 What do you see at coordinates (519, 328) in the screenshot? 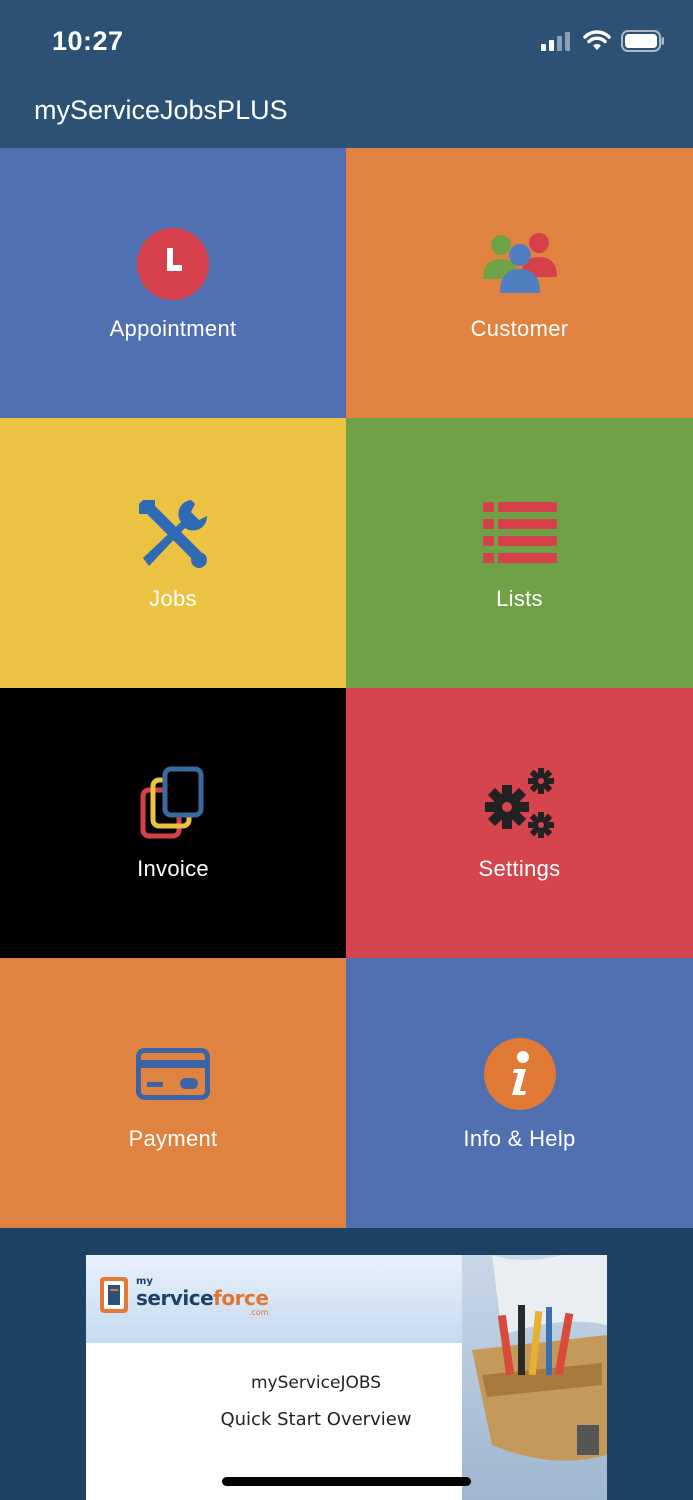
I see `tile-label: Customer` at bounding box center [519, 328].